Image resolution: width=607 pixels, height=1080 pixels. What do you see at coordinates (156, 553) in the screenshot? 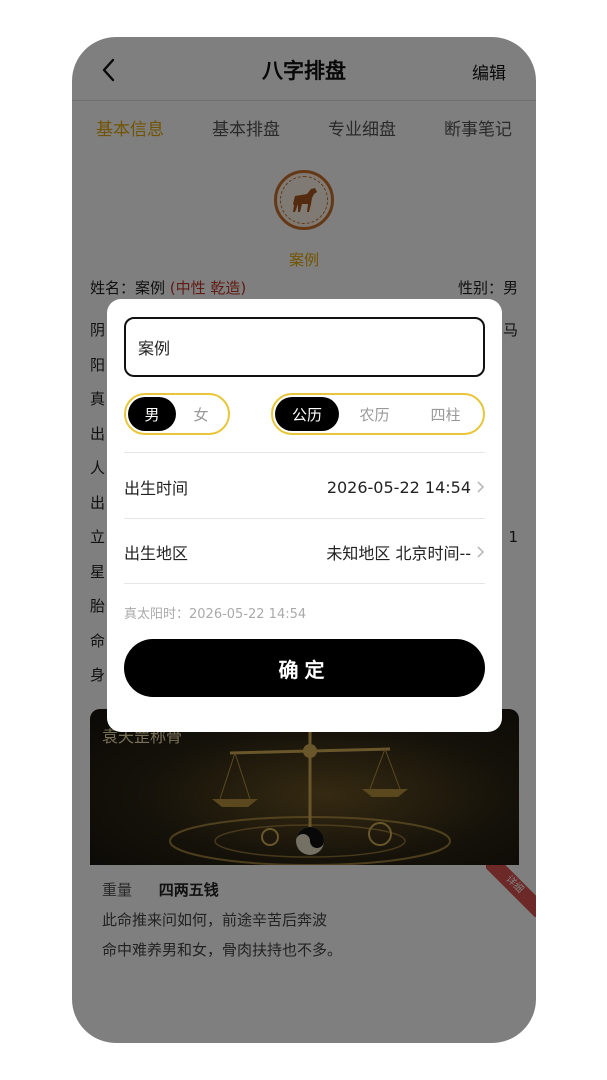
I see `birth-place-label: 出生地区` at bounding box center [156, 553].